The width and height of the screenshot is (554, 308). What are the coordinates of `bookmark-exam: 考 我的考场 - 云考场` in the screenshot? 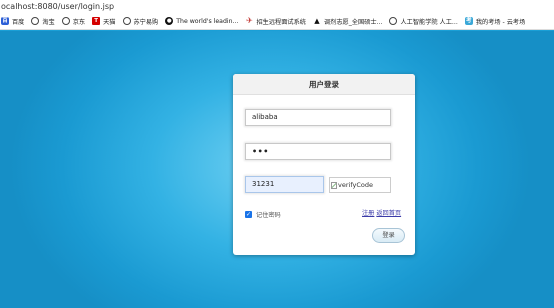 It's located at (495, 21).